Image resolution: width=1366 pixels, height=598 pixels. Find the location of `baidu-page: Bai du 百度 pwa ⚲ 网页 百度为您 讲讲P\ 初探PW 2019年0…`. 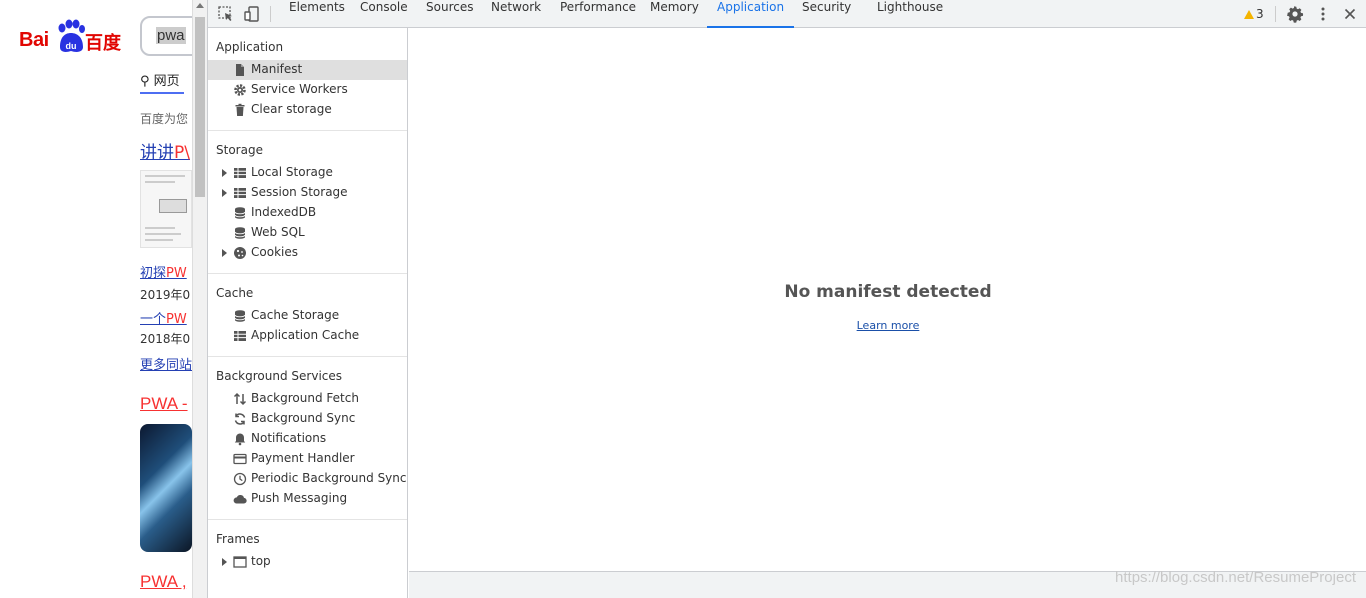

baidu-page: Bai du 百度 pwa ⚲ 网页 百度为您 讲讲P\ 初探PW 2019年0… is located at coordinates (96, 299).